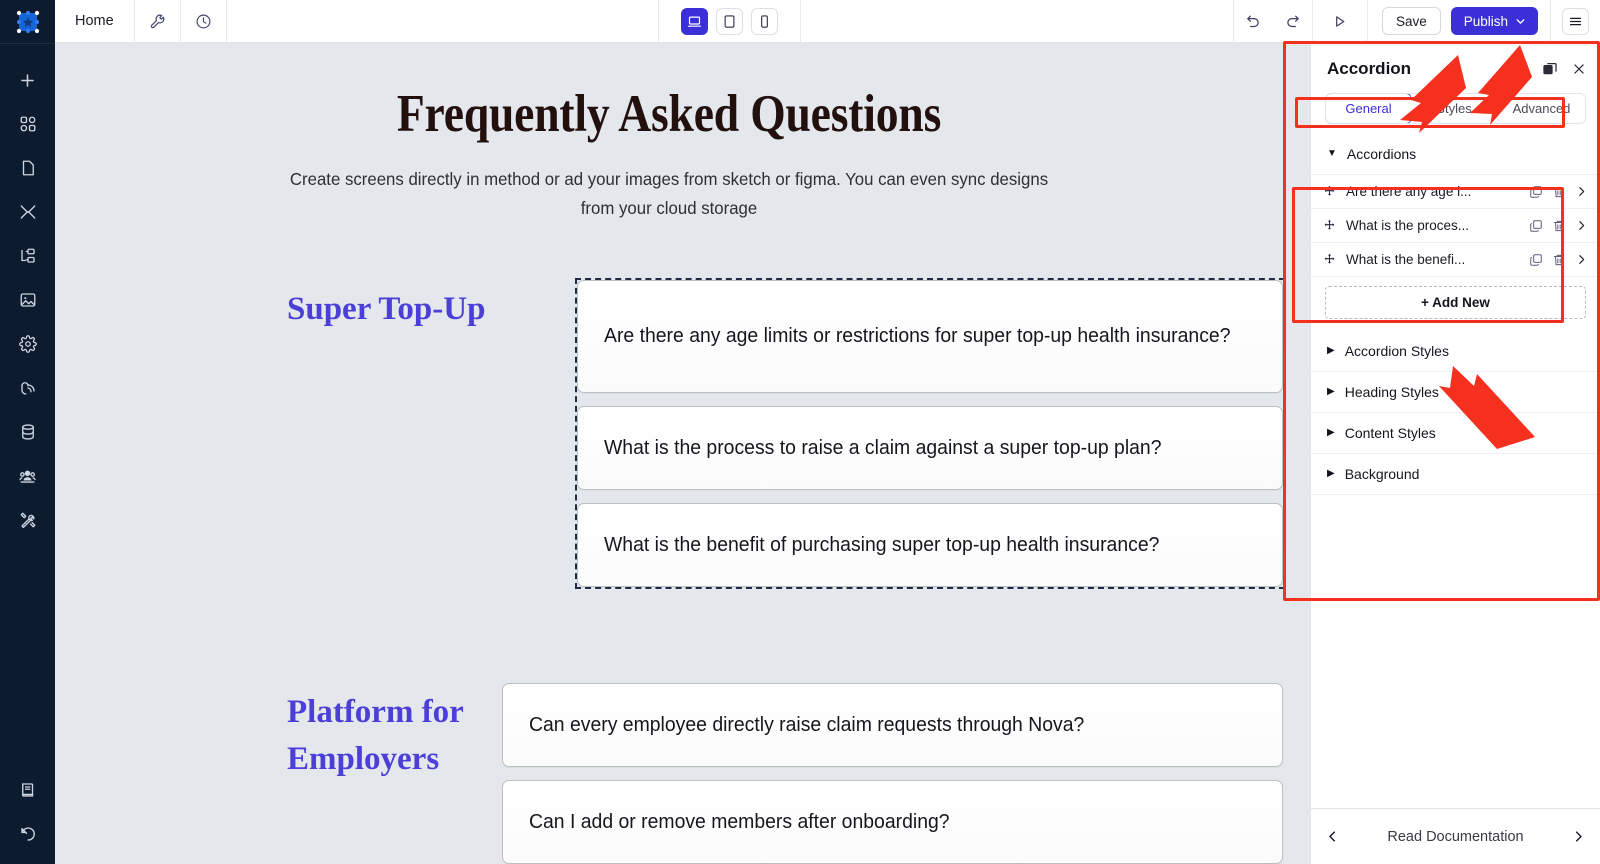 This screenshot has height=864, width=1600. I want to click on app-logo, so click(27, 22).